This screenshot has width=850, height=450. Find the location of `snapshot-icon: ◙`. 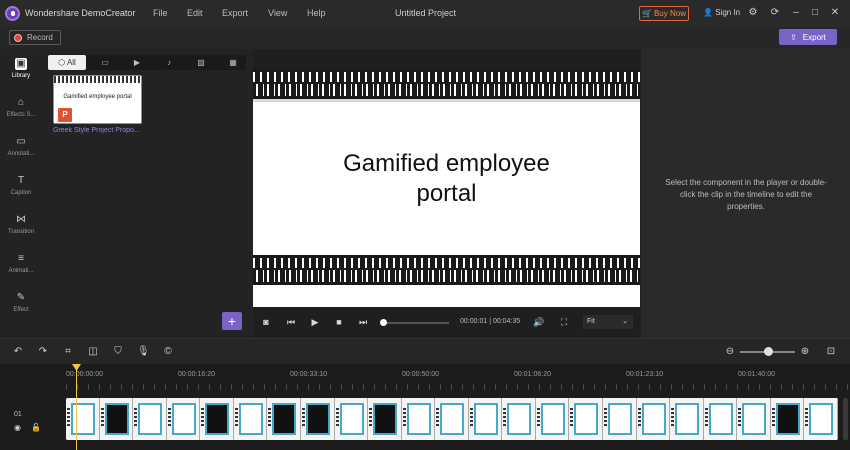

snapshot-icon: ◙ is located at coordinates (266, 322).